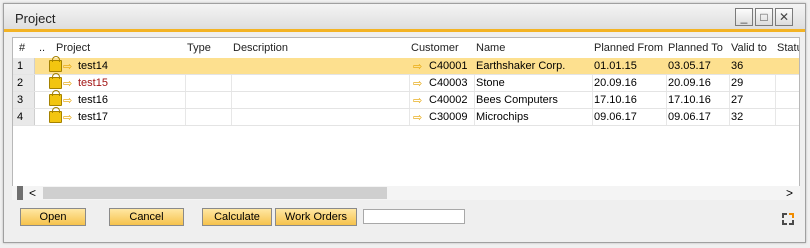  I want to click on row-number-cell: 1, so click(24, 66).